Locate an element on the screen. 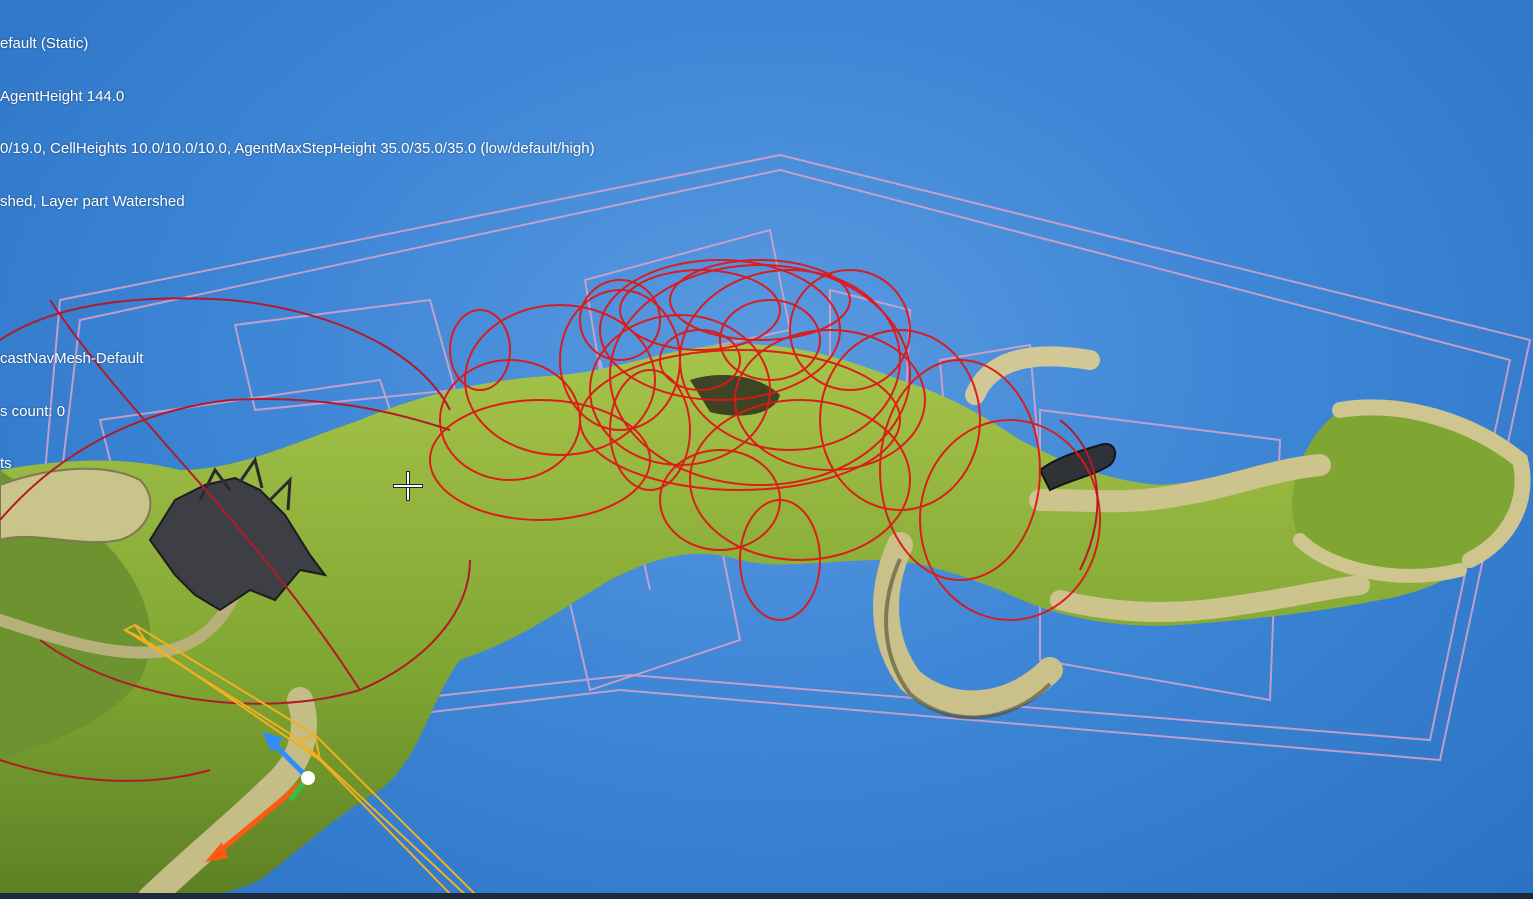 The height and width of the screenshot is (899, 1533). debug-line-1: efault (Static) is located at coordinates (44, 43).